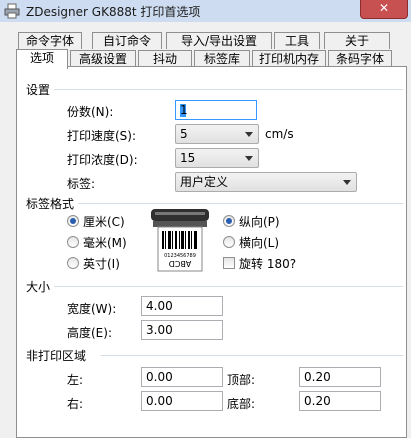 The image size is (411, 438). Describe the element at coordinates (229, 242) in the screenshot. I see `orientation-landscape-radio` at that location.